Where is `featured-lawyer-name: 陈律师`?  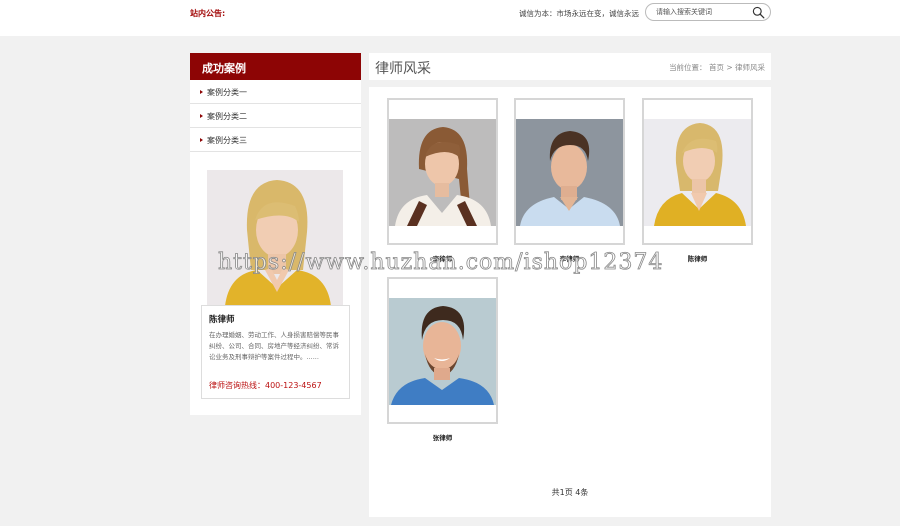 featured-lawyer-name: 陈律师 is located at coordinates (222, 320).